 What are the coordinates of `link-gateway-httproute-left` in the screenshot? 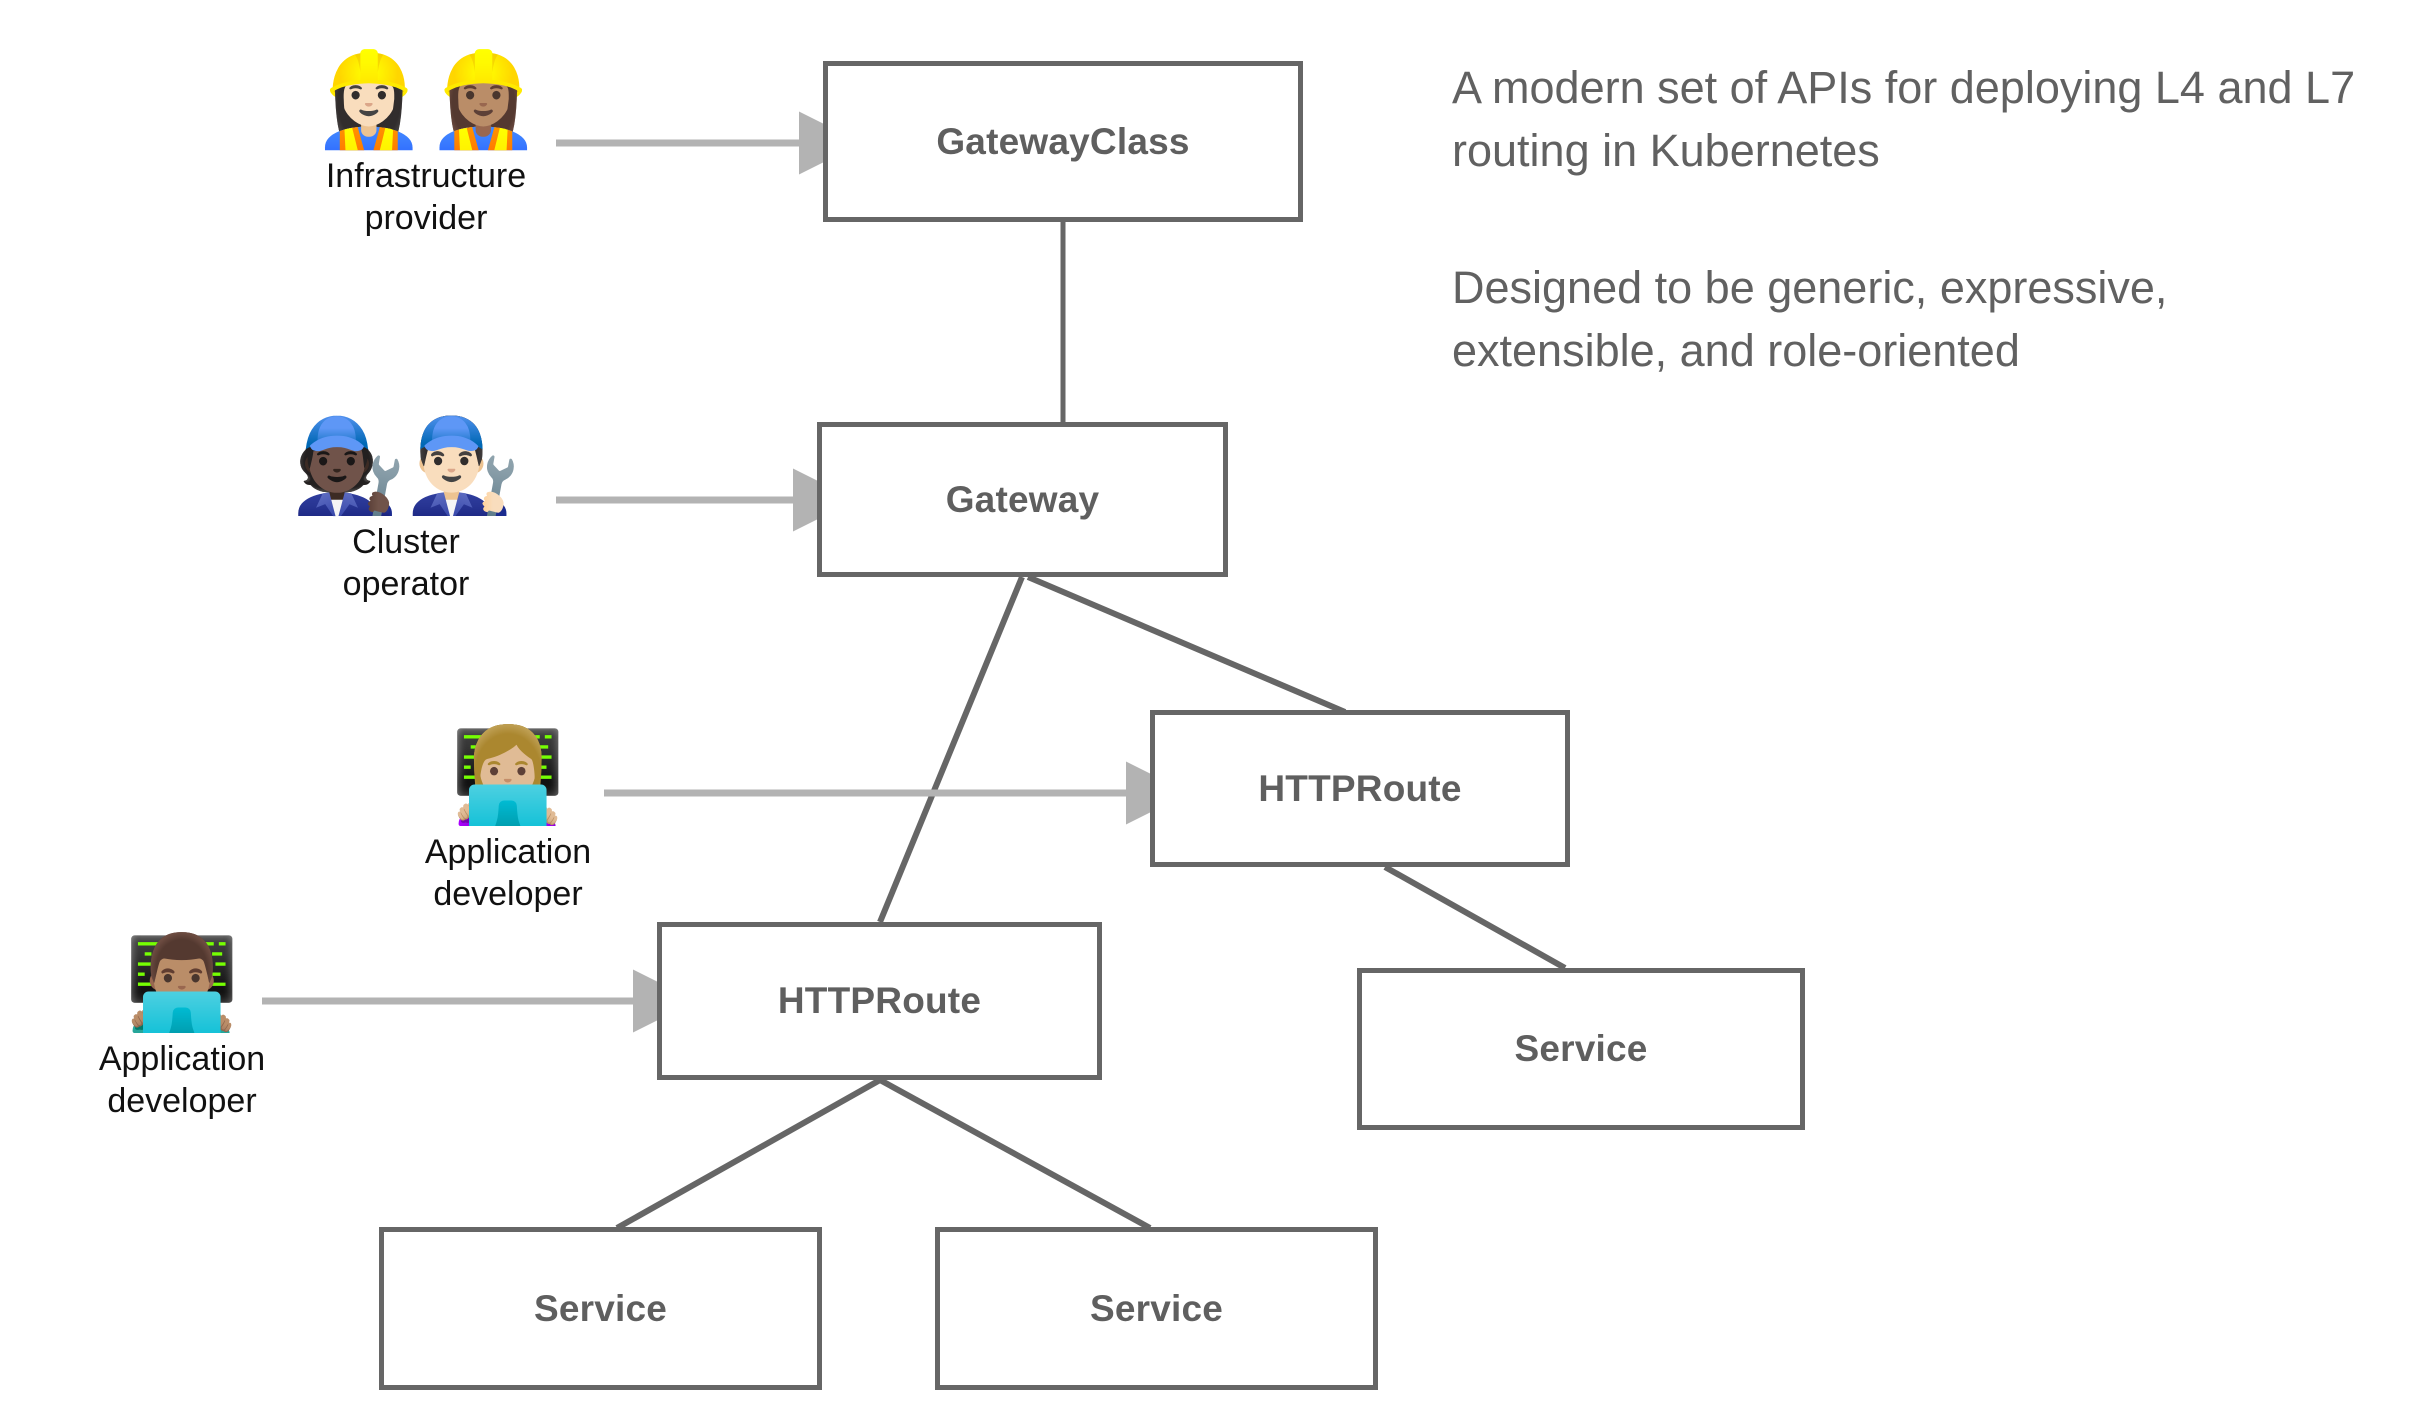 It's located at (951, 749).